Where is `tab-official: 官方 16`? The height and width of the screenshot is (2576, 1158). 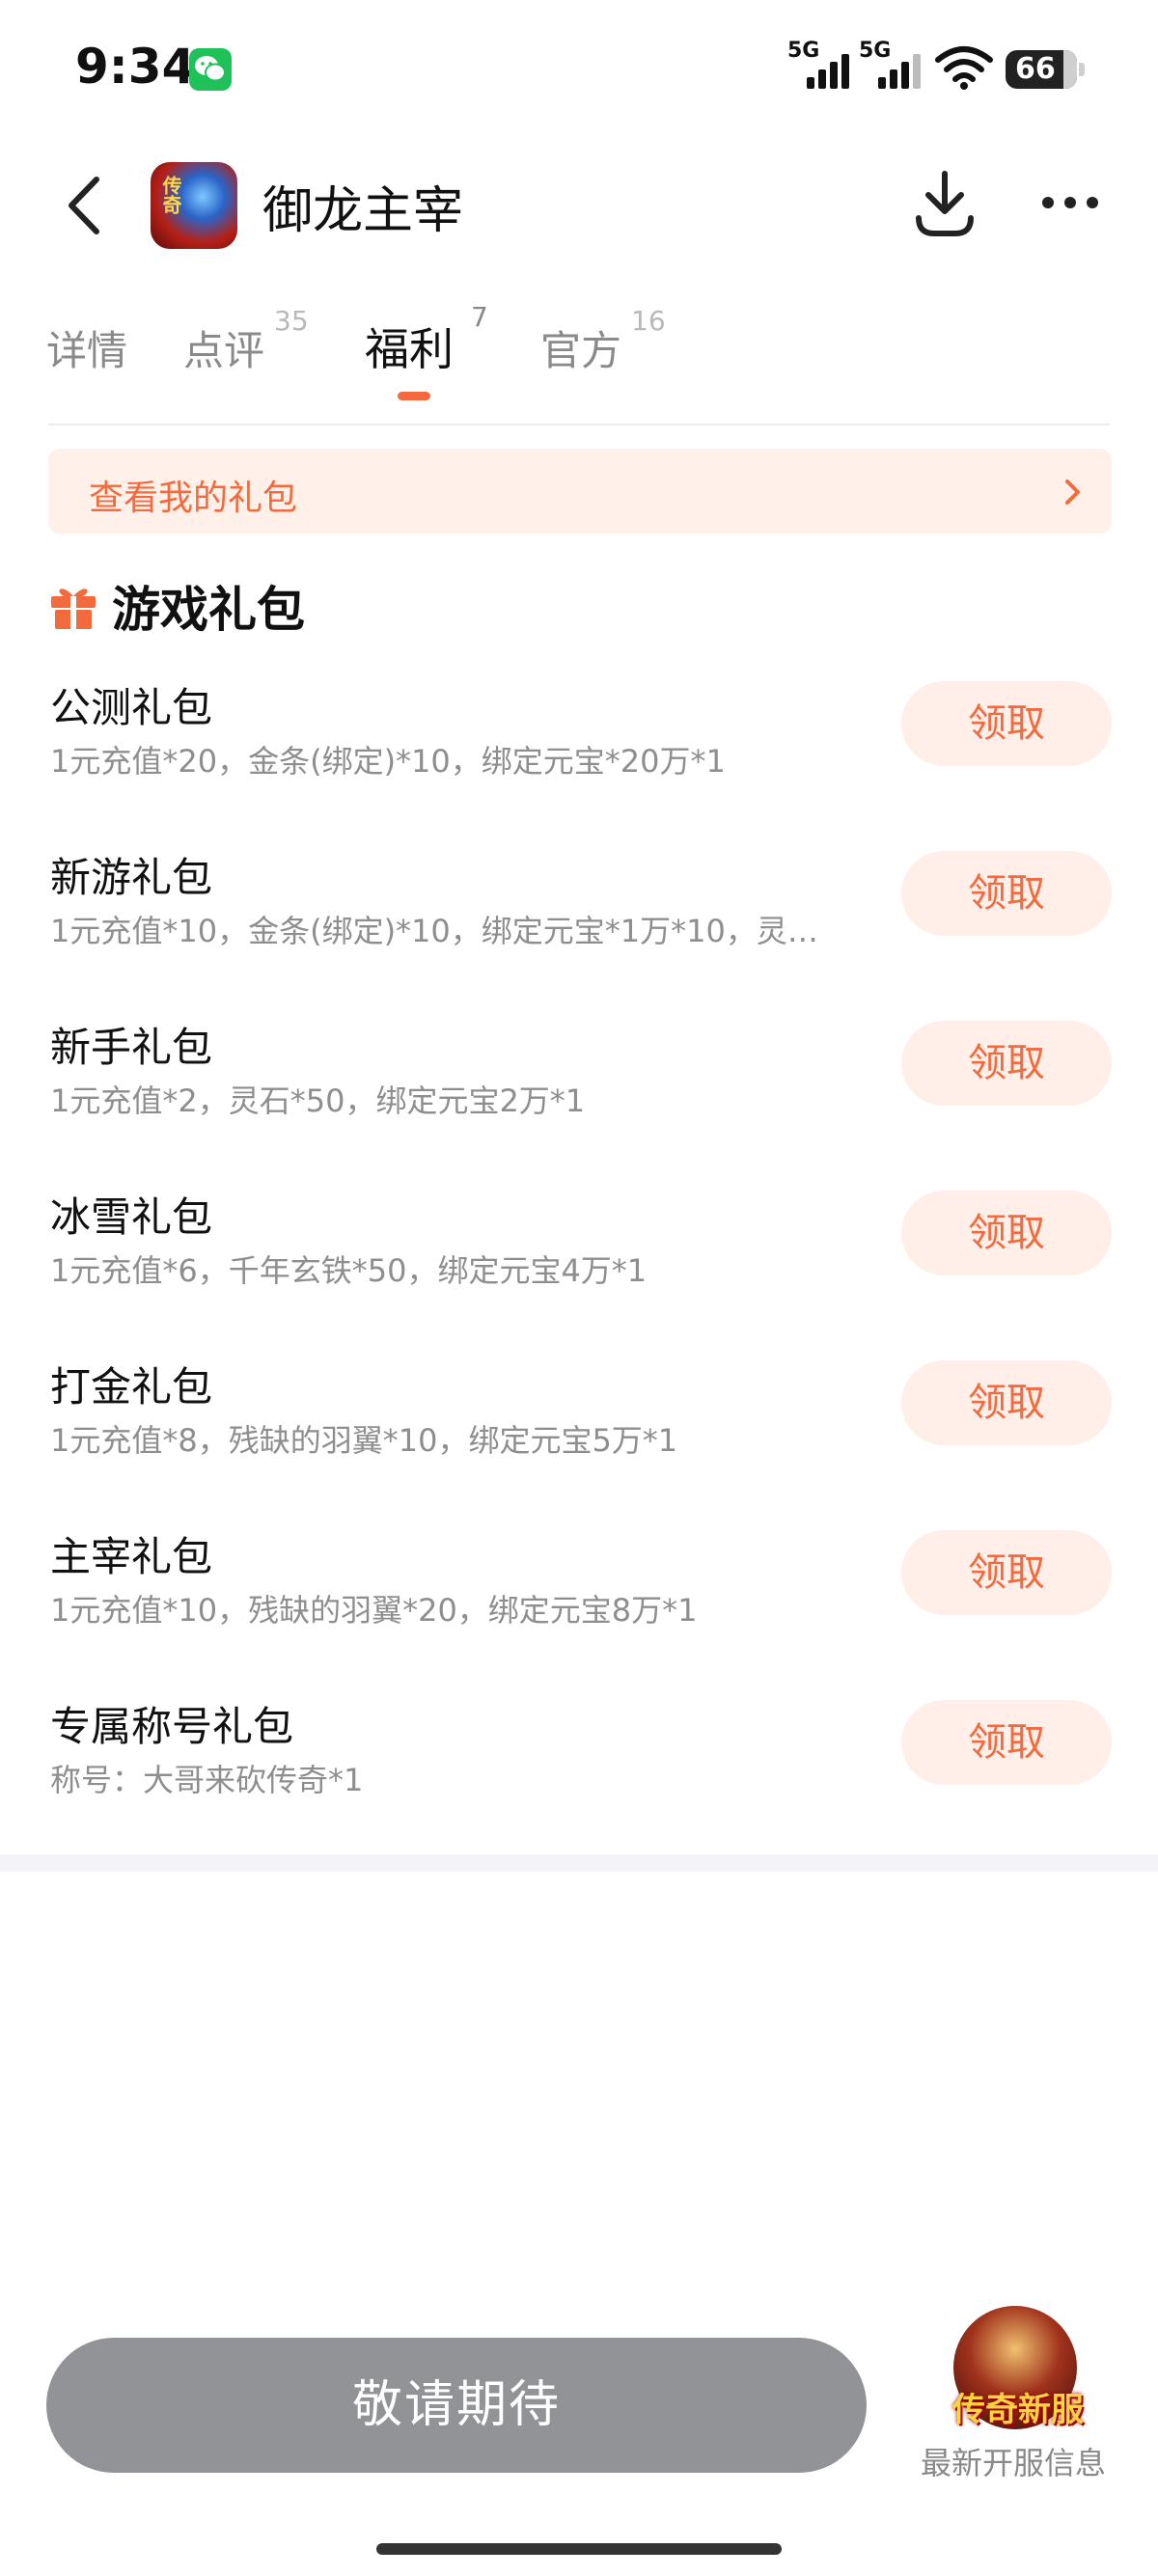 tab-official: 官方 16 is located at coordinates (603, 341).